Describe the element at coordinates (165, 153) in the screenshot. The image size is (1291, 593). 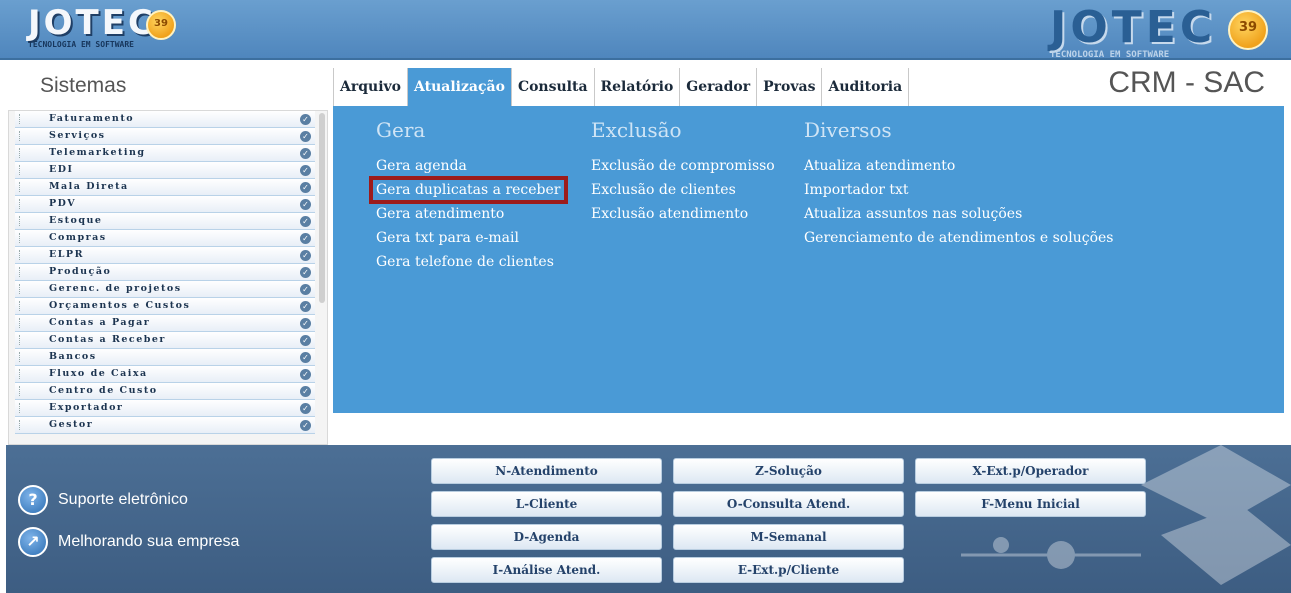
I see `sidebar-item: Telemarketing ✓` at that location.